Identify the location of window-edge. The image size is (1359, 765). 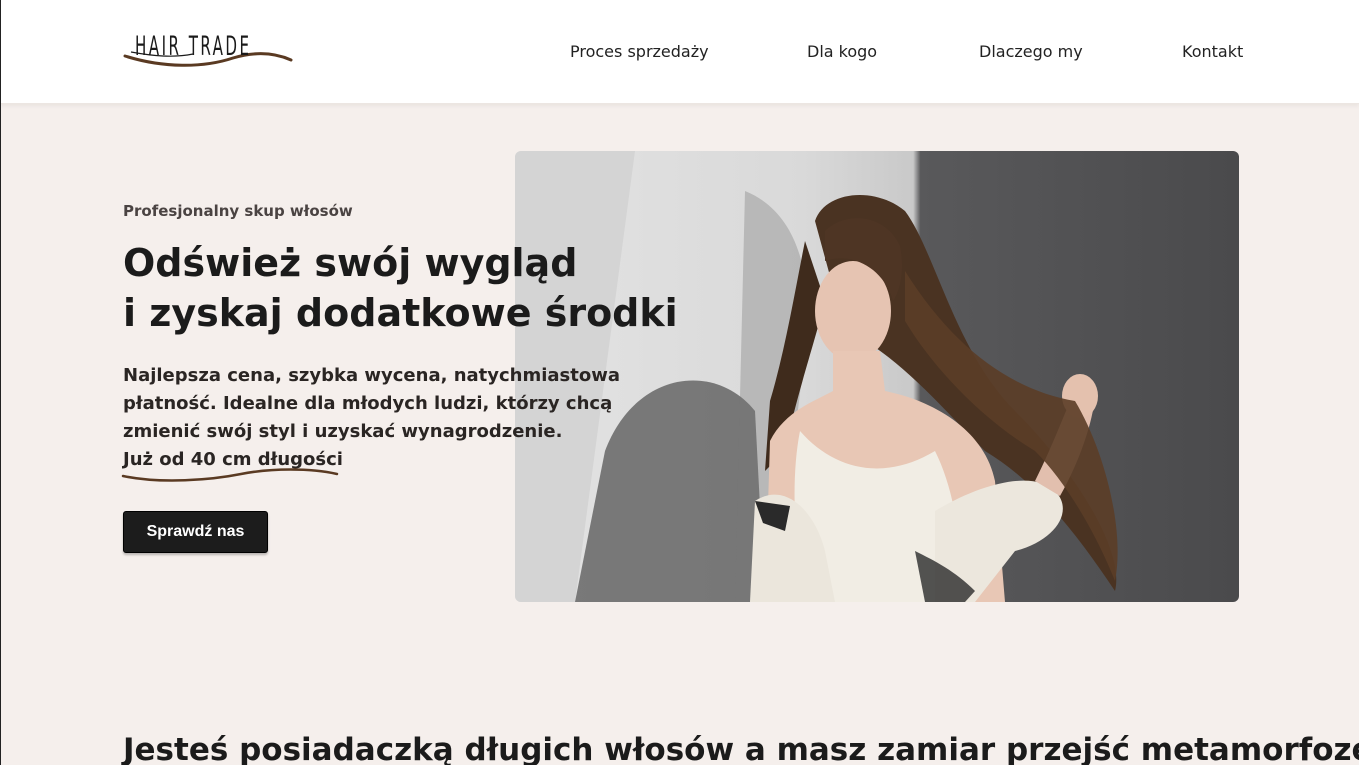
(0, 382).